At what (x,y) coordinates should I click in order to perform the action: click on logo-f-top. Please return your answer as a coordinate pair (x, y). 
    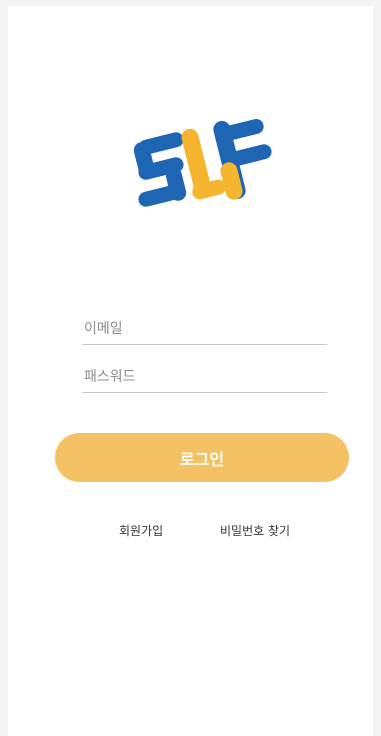
    Looking at the image, I should click on (244, 129).